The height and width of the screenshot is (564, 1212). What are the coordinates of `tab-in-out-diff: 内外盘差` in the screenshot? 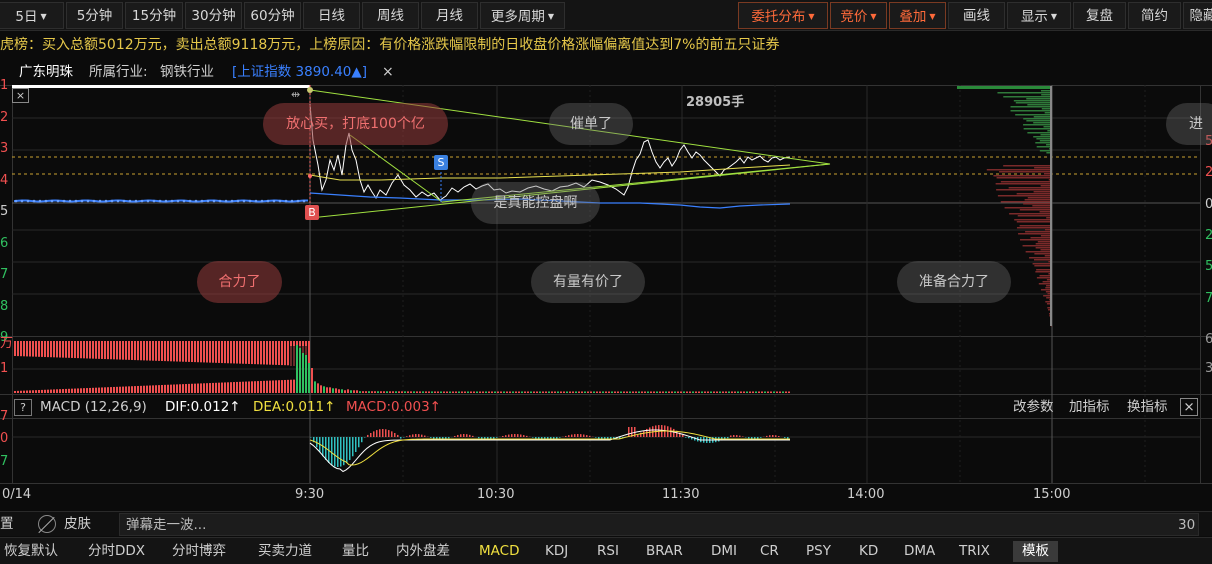 It's located at (423, 551).